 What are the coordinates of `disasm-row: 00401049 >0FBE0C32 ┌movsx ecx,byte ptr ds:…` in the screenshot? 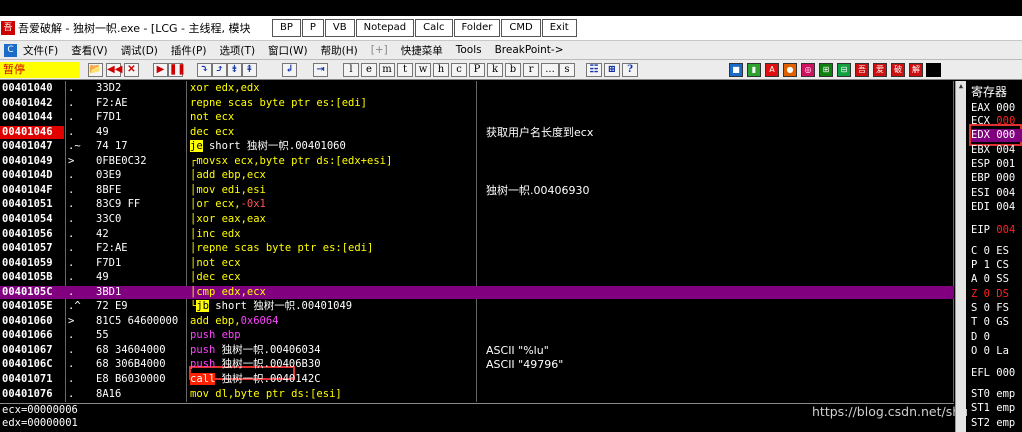 It's located at (477, 161).